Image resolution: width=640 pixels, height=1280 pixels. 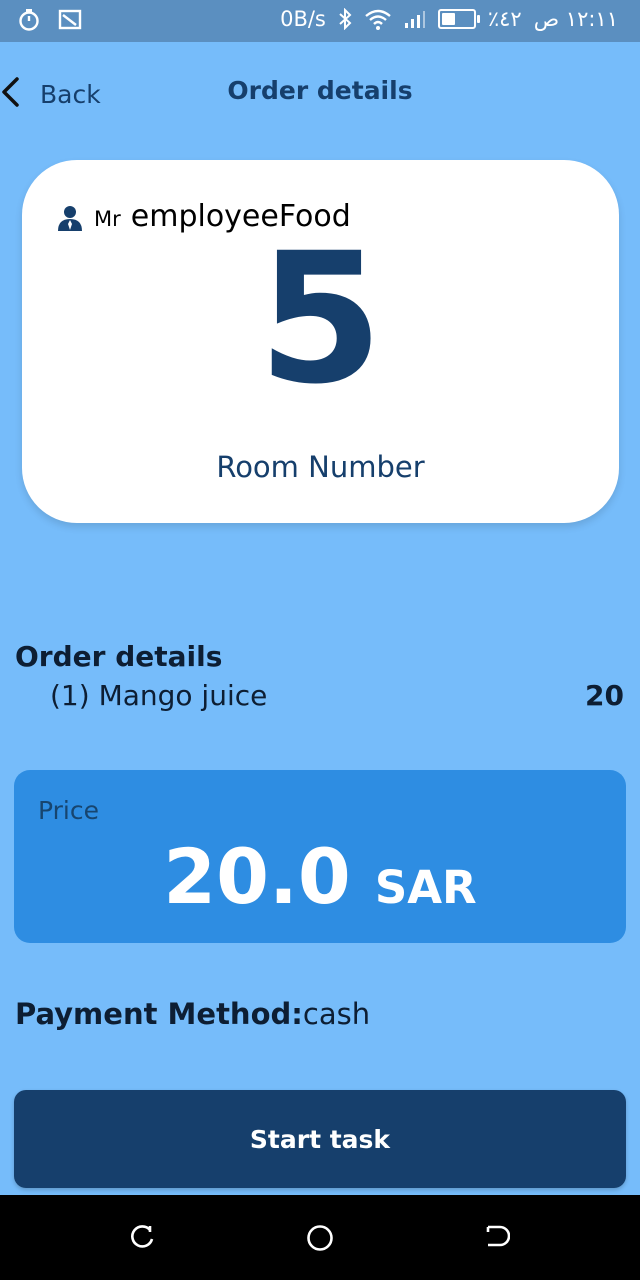 I want to click on battery-icon, so click(x=458, y=19).